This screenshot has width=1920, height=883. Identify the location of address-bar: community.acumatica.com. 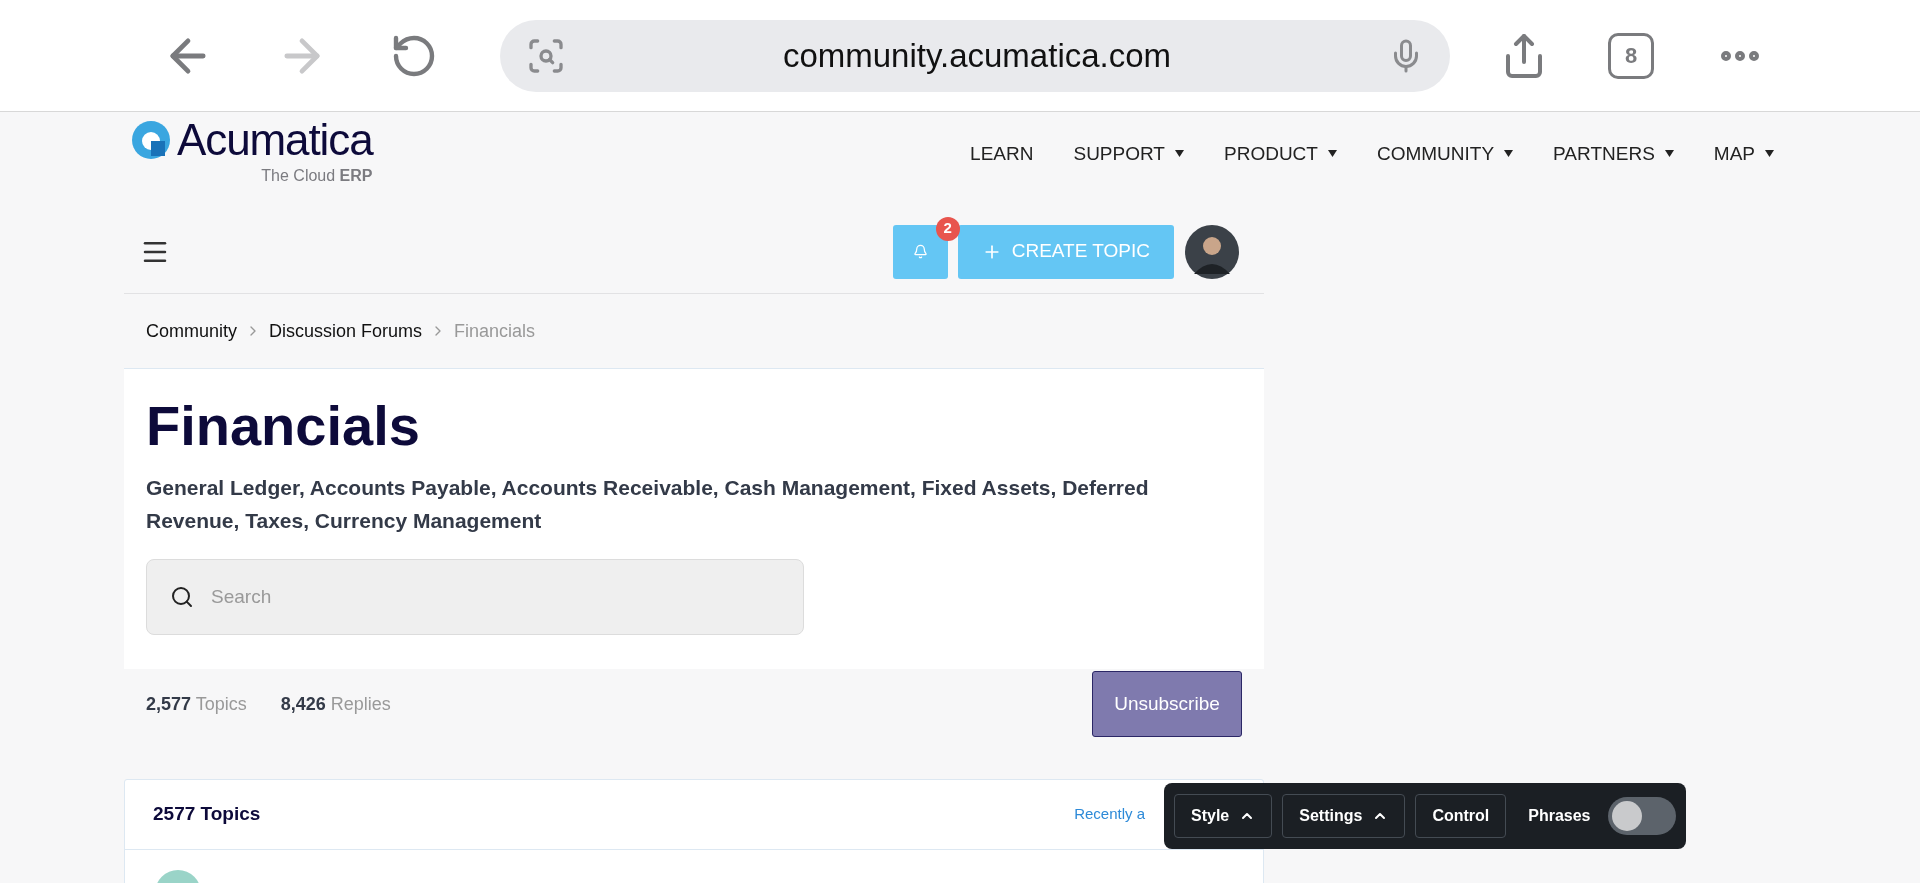
(975, 55).